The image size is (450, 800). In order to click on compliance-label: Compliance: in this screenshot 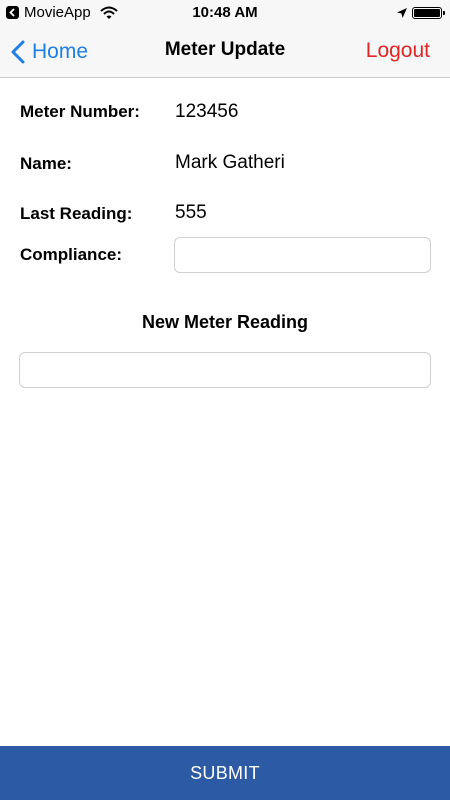, I will do `click(71, 254)`.